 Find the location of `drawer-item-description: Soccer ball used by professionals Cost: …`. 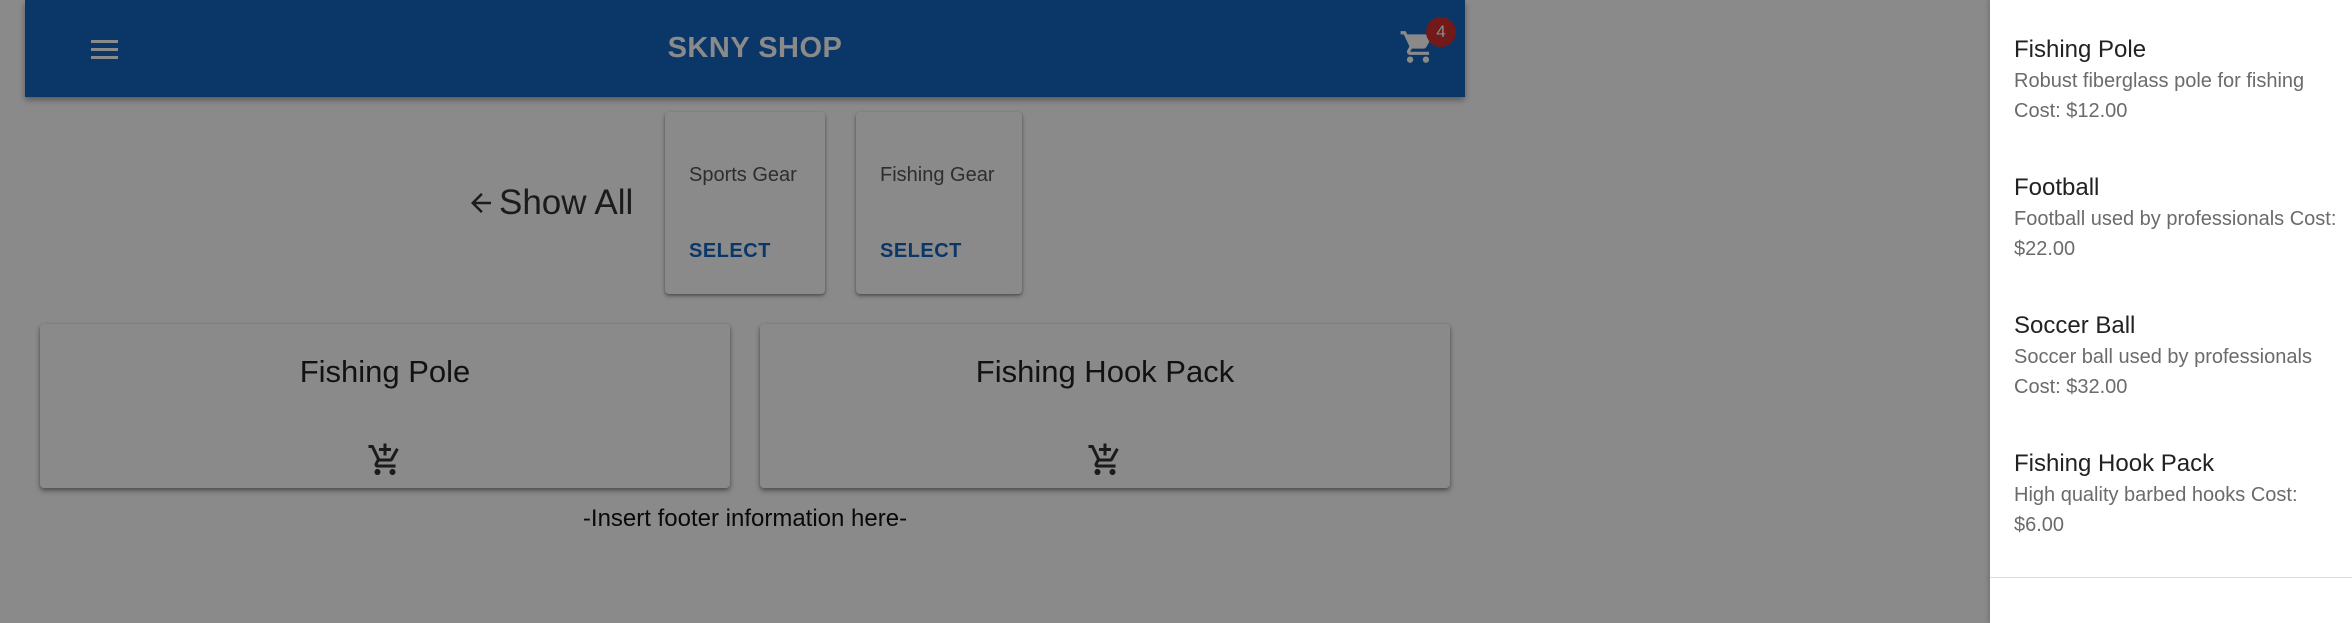

drawer-item-description: Soccer ball used by professionals Cost: … is located at coordinates (2163, 372).